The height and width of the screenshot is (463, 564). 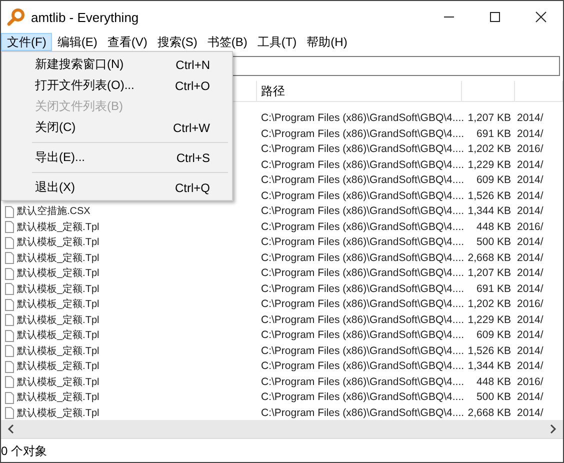 What do you see at coordinates (227, 42) in the screenshot?
I see `menu-item: 书签(B)` at bounding box center [227, 42].